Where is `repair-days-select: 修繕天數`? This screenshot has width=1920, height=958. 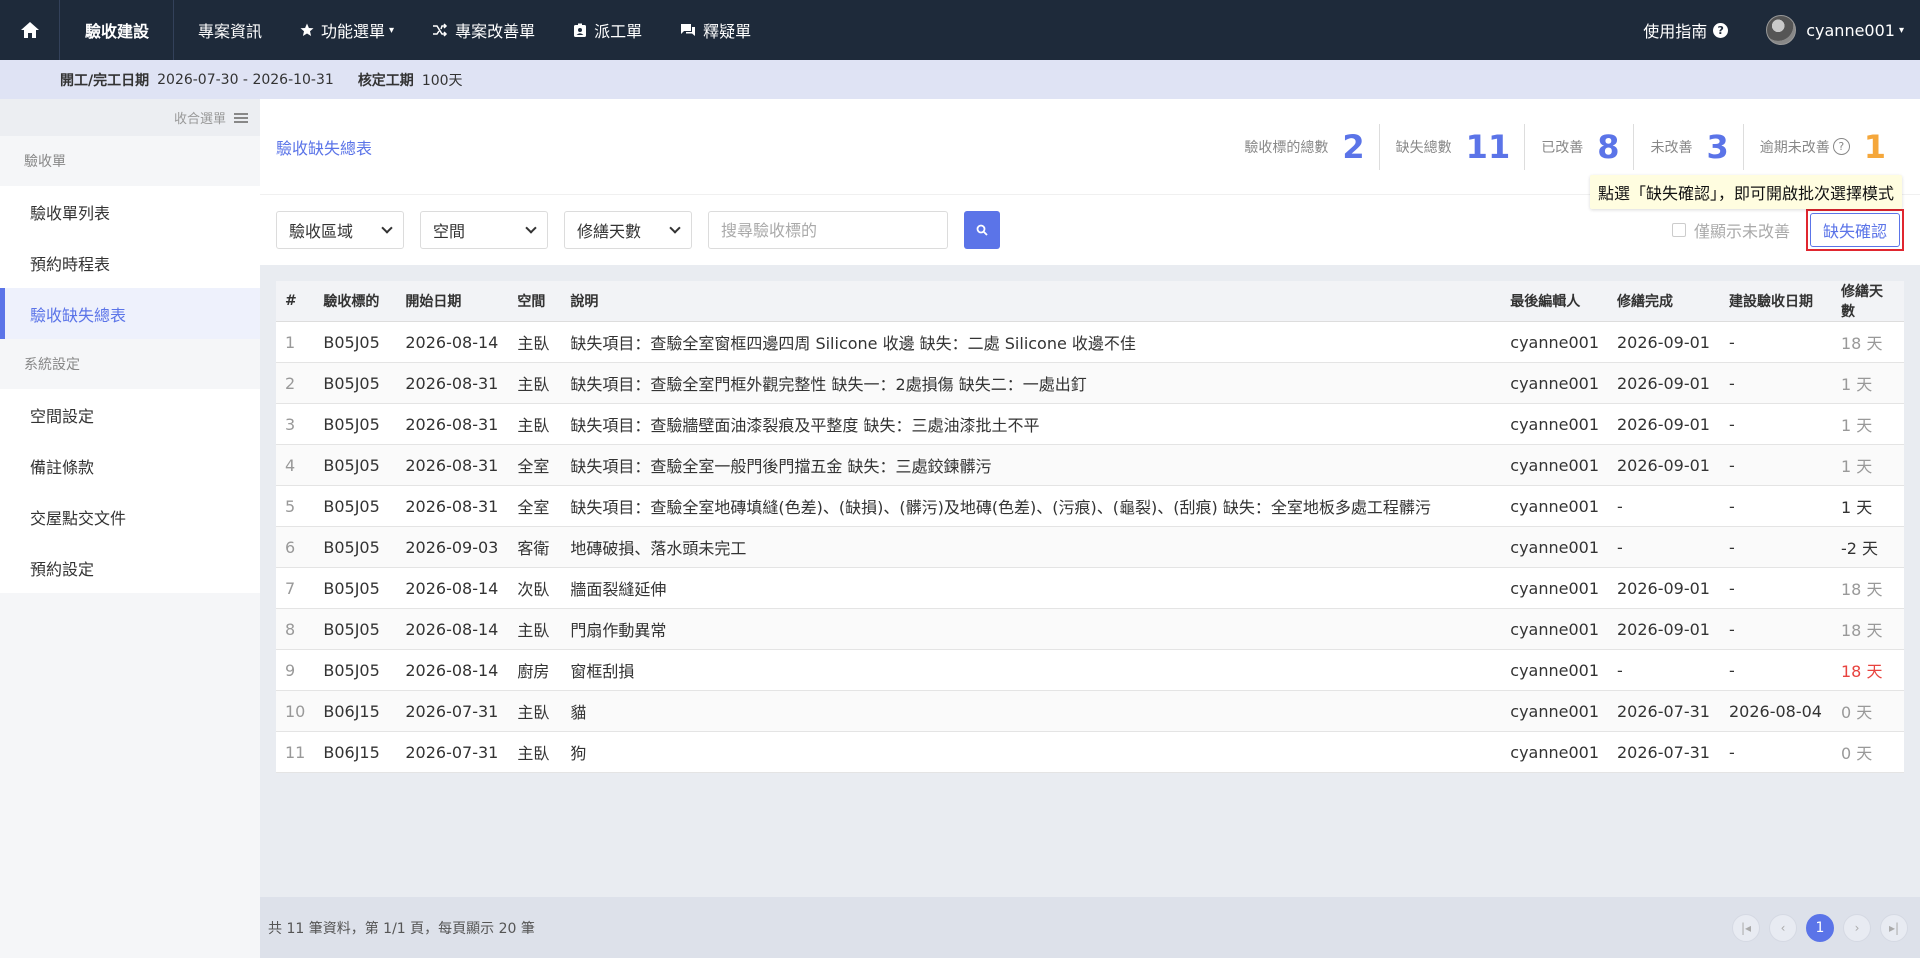
repair-days-select: 修繕天數 is located at coordinates (628, 230).